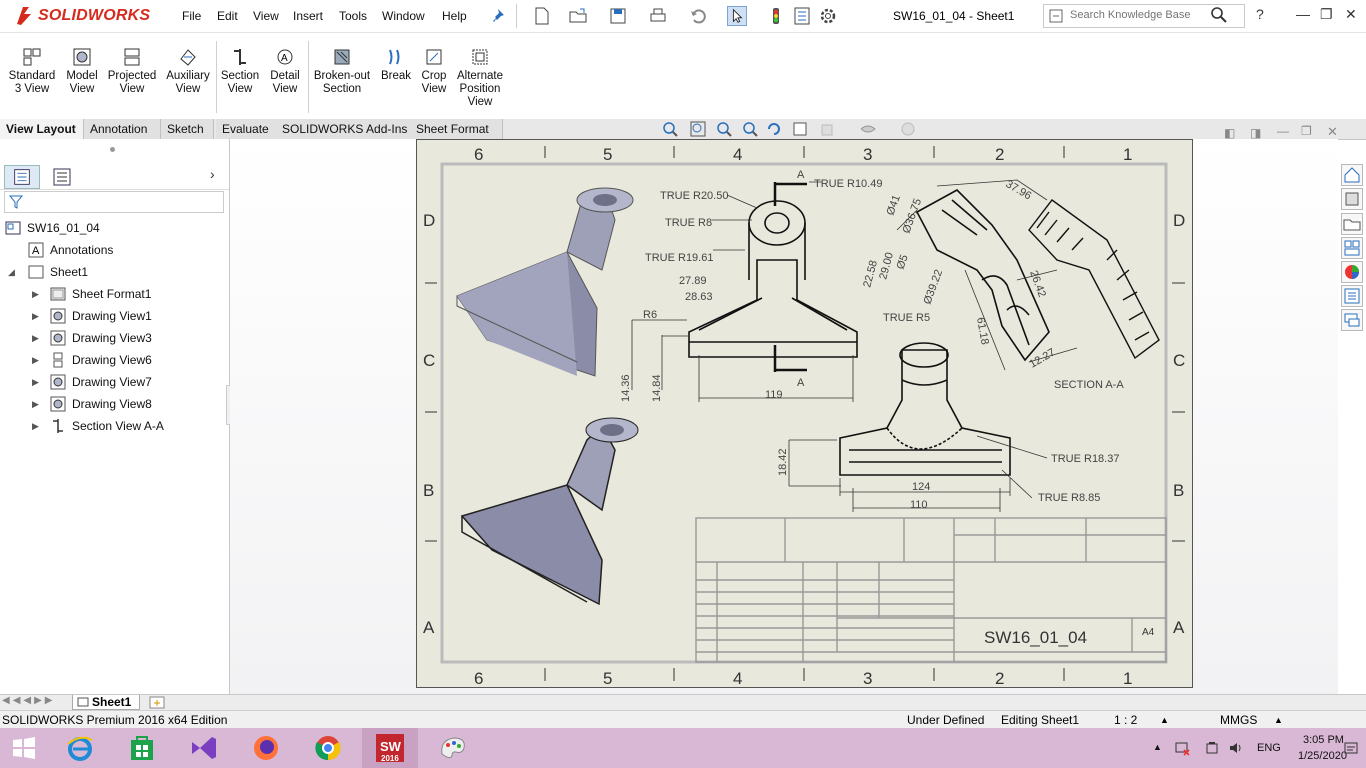  Describe the element at coordinates (42, 129) in the screenshot. I see `tab-view-layout: View Layout` at that location.